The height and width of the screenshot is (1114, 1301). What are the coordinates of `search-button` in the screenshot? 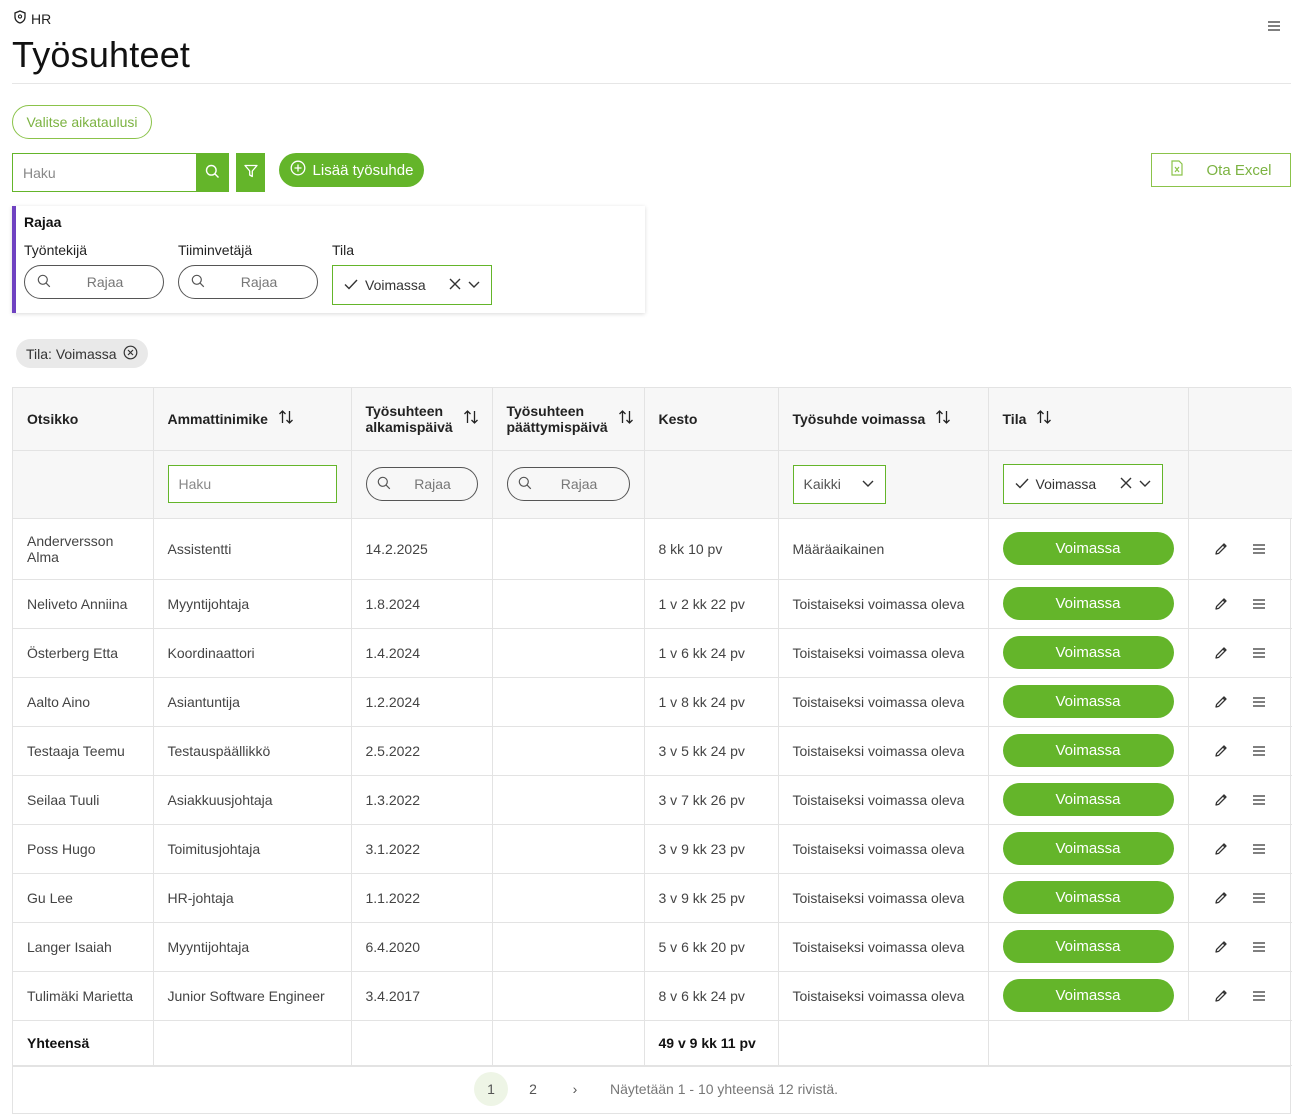 It's located at (212, 172).